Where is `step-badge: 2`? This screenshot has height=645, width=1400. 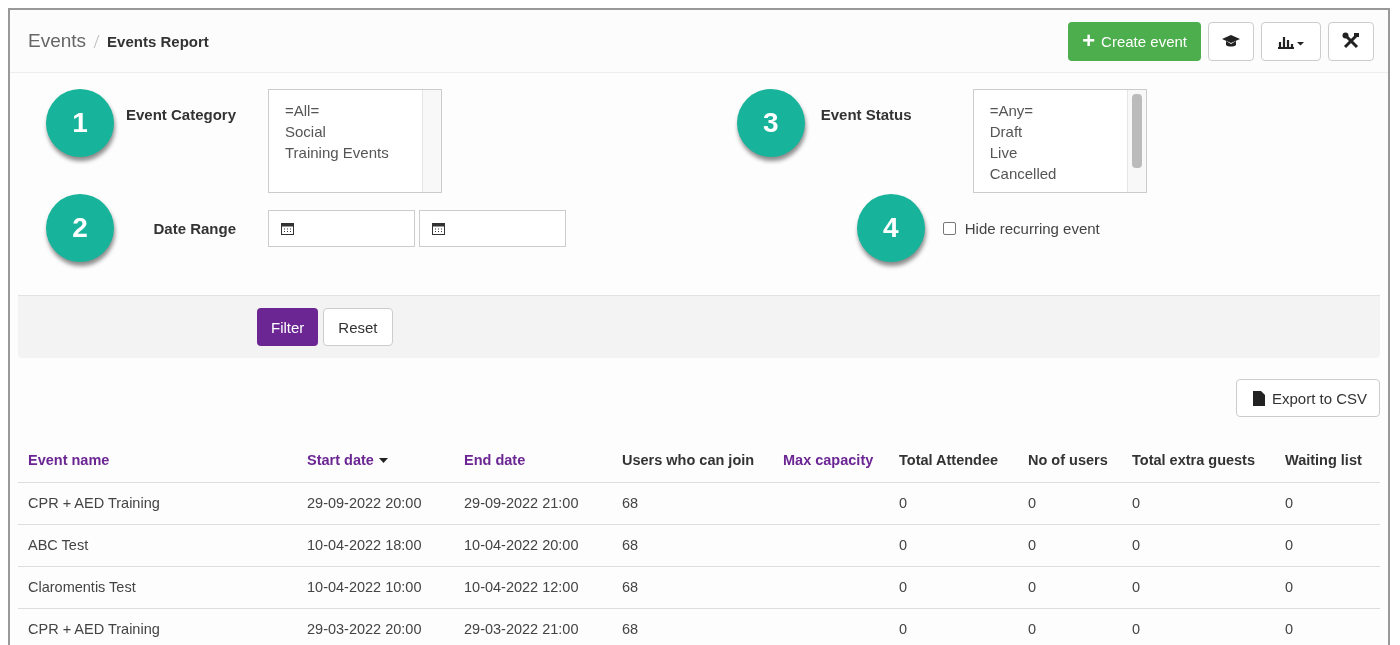 step-badge: 2 is located at coordinates (80, 228).